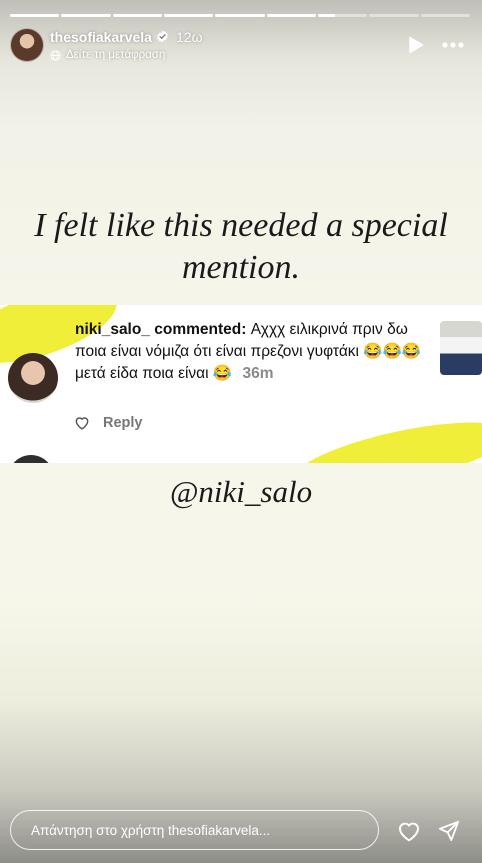 Image resolution: width=482 pixels, height=863 pixels. I want to click on play-icon, so click(416, 45).